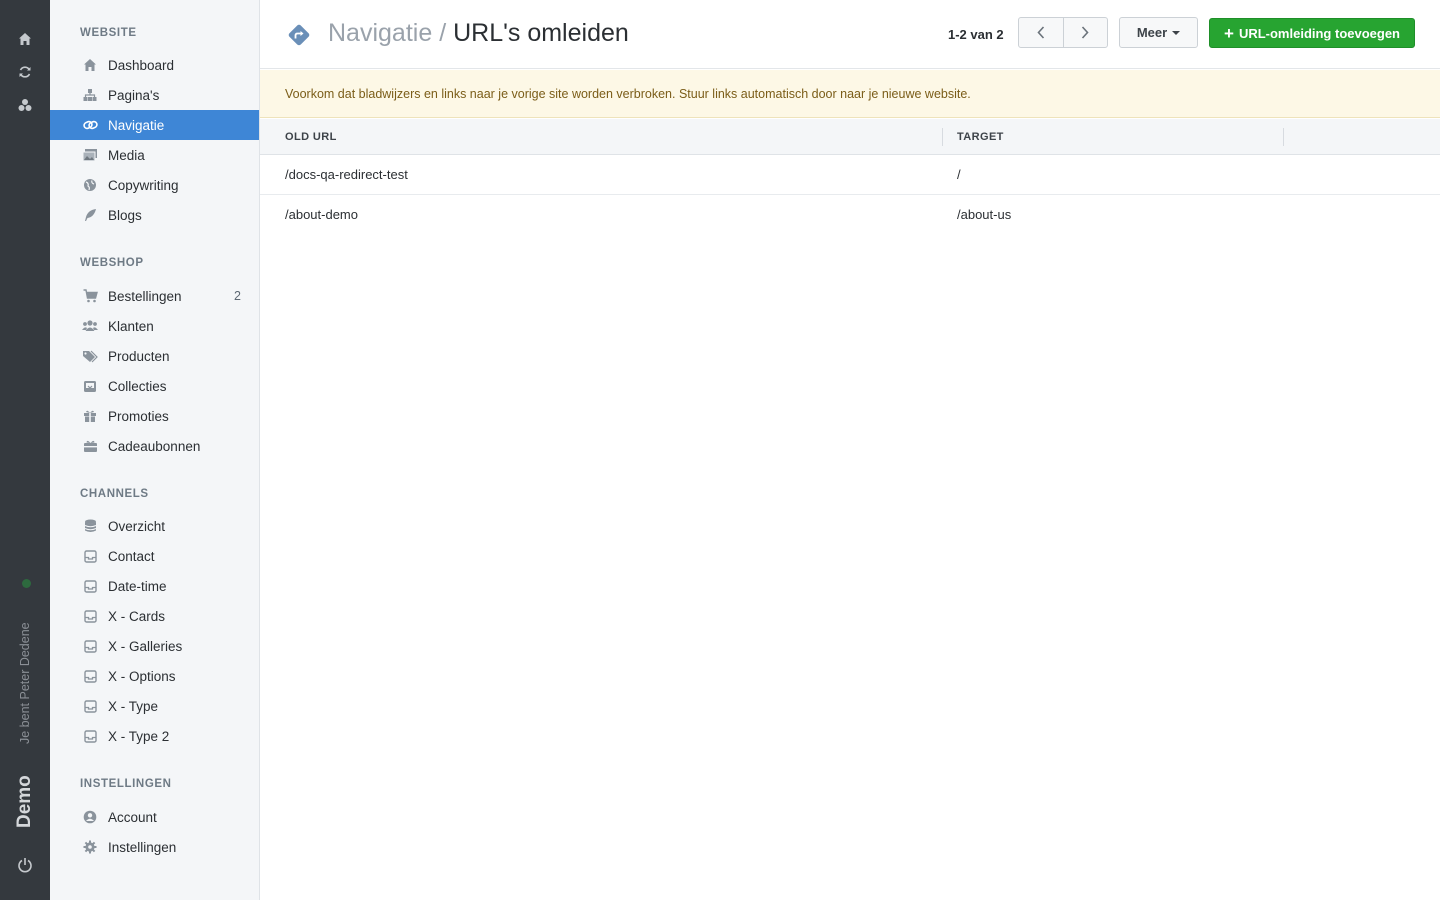 This screenshot has width=1440, height=900. Describe the element at coordinates (311, 137) in the screenshot. I see `column-header-old-url: OLD URL` at that location.